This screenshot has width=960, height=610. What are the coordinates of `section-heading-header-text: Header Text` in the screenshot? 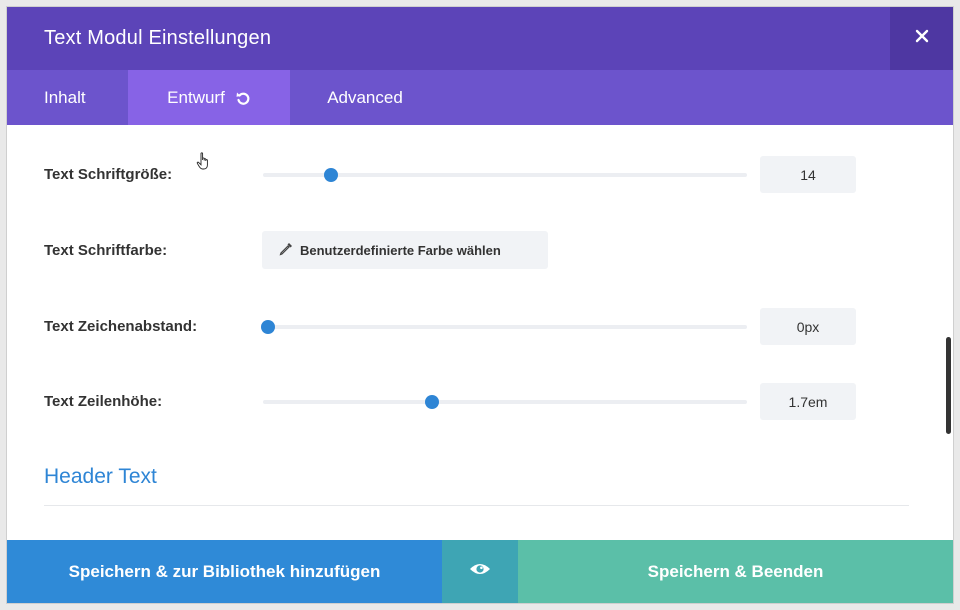 It's located at (100, 477).